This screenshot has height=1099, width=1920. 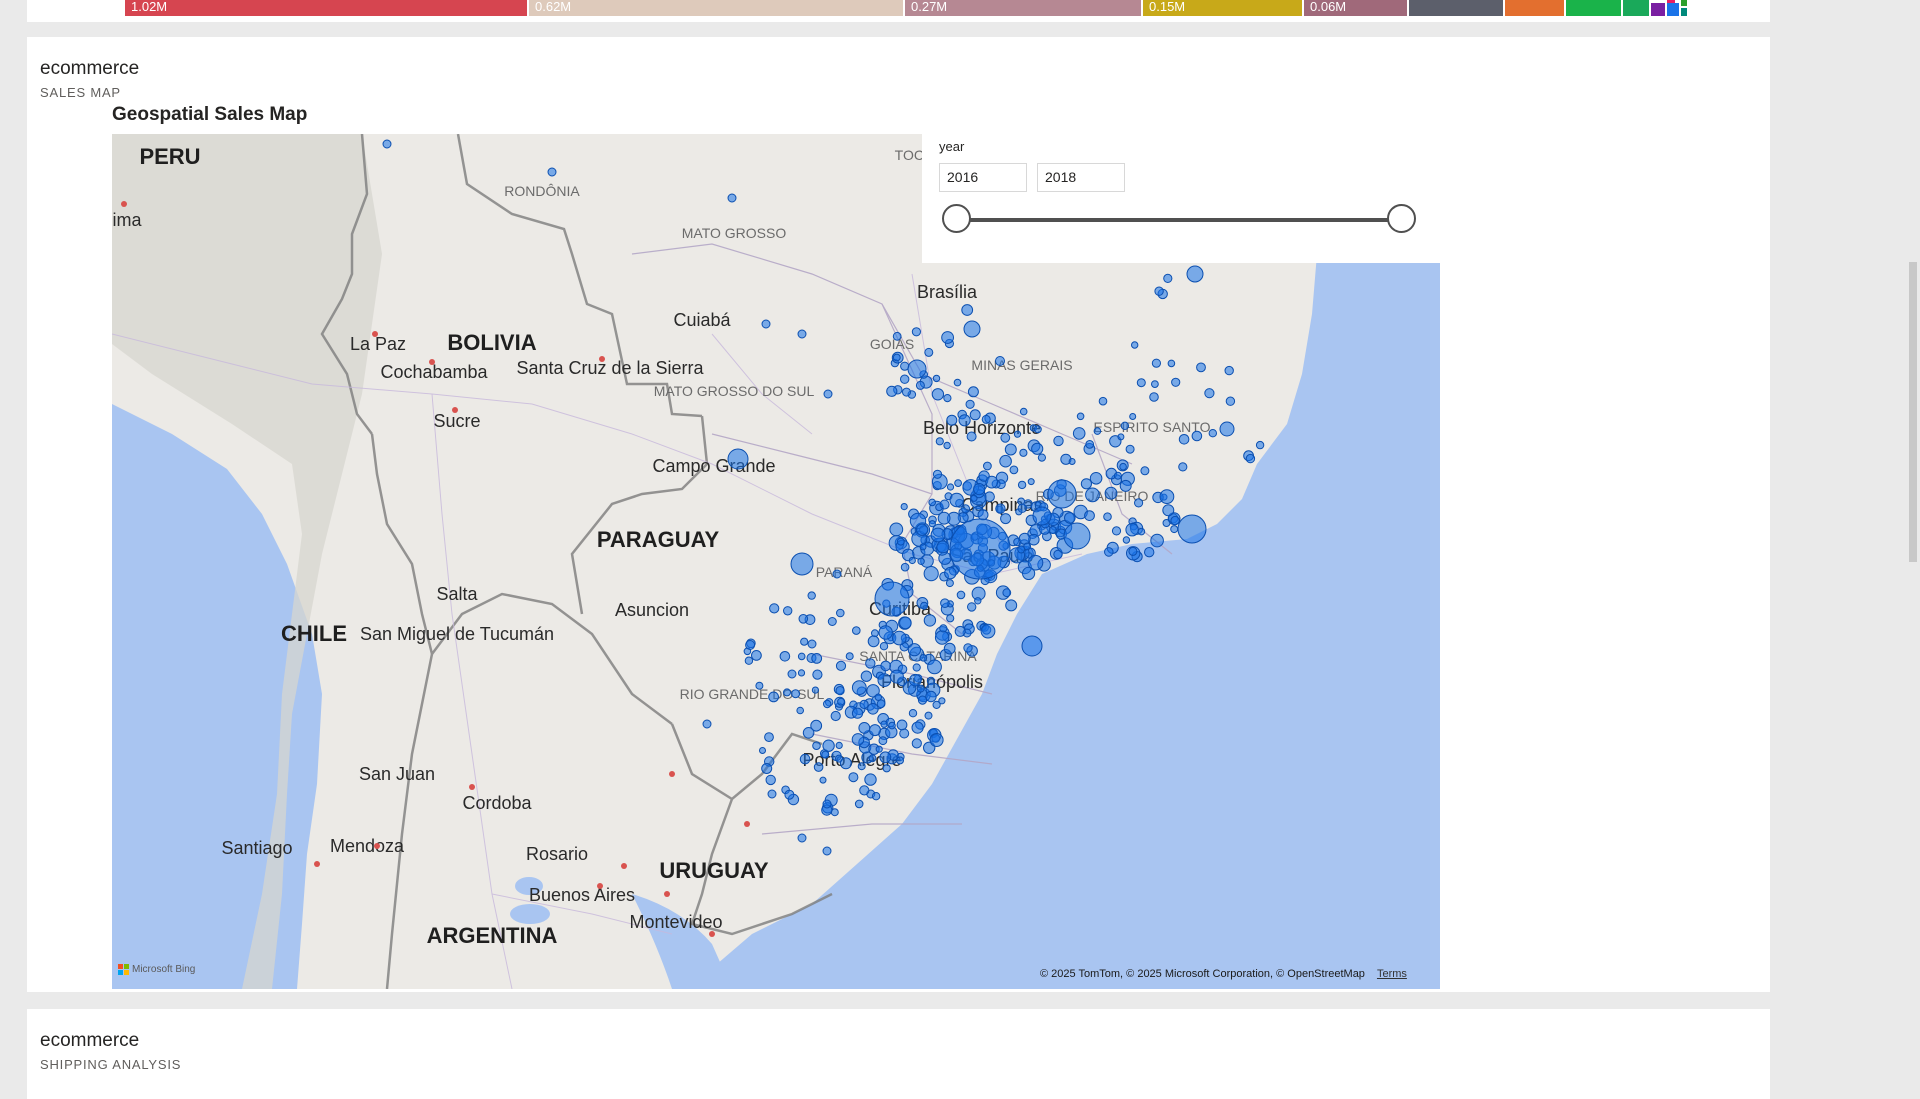 I want to click on year-slicer: year 2016 2018, so click(x=1181, y=198).